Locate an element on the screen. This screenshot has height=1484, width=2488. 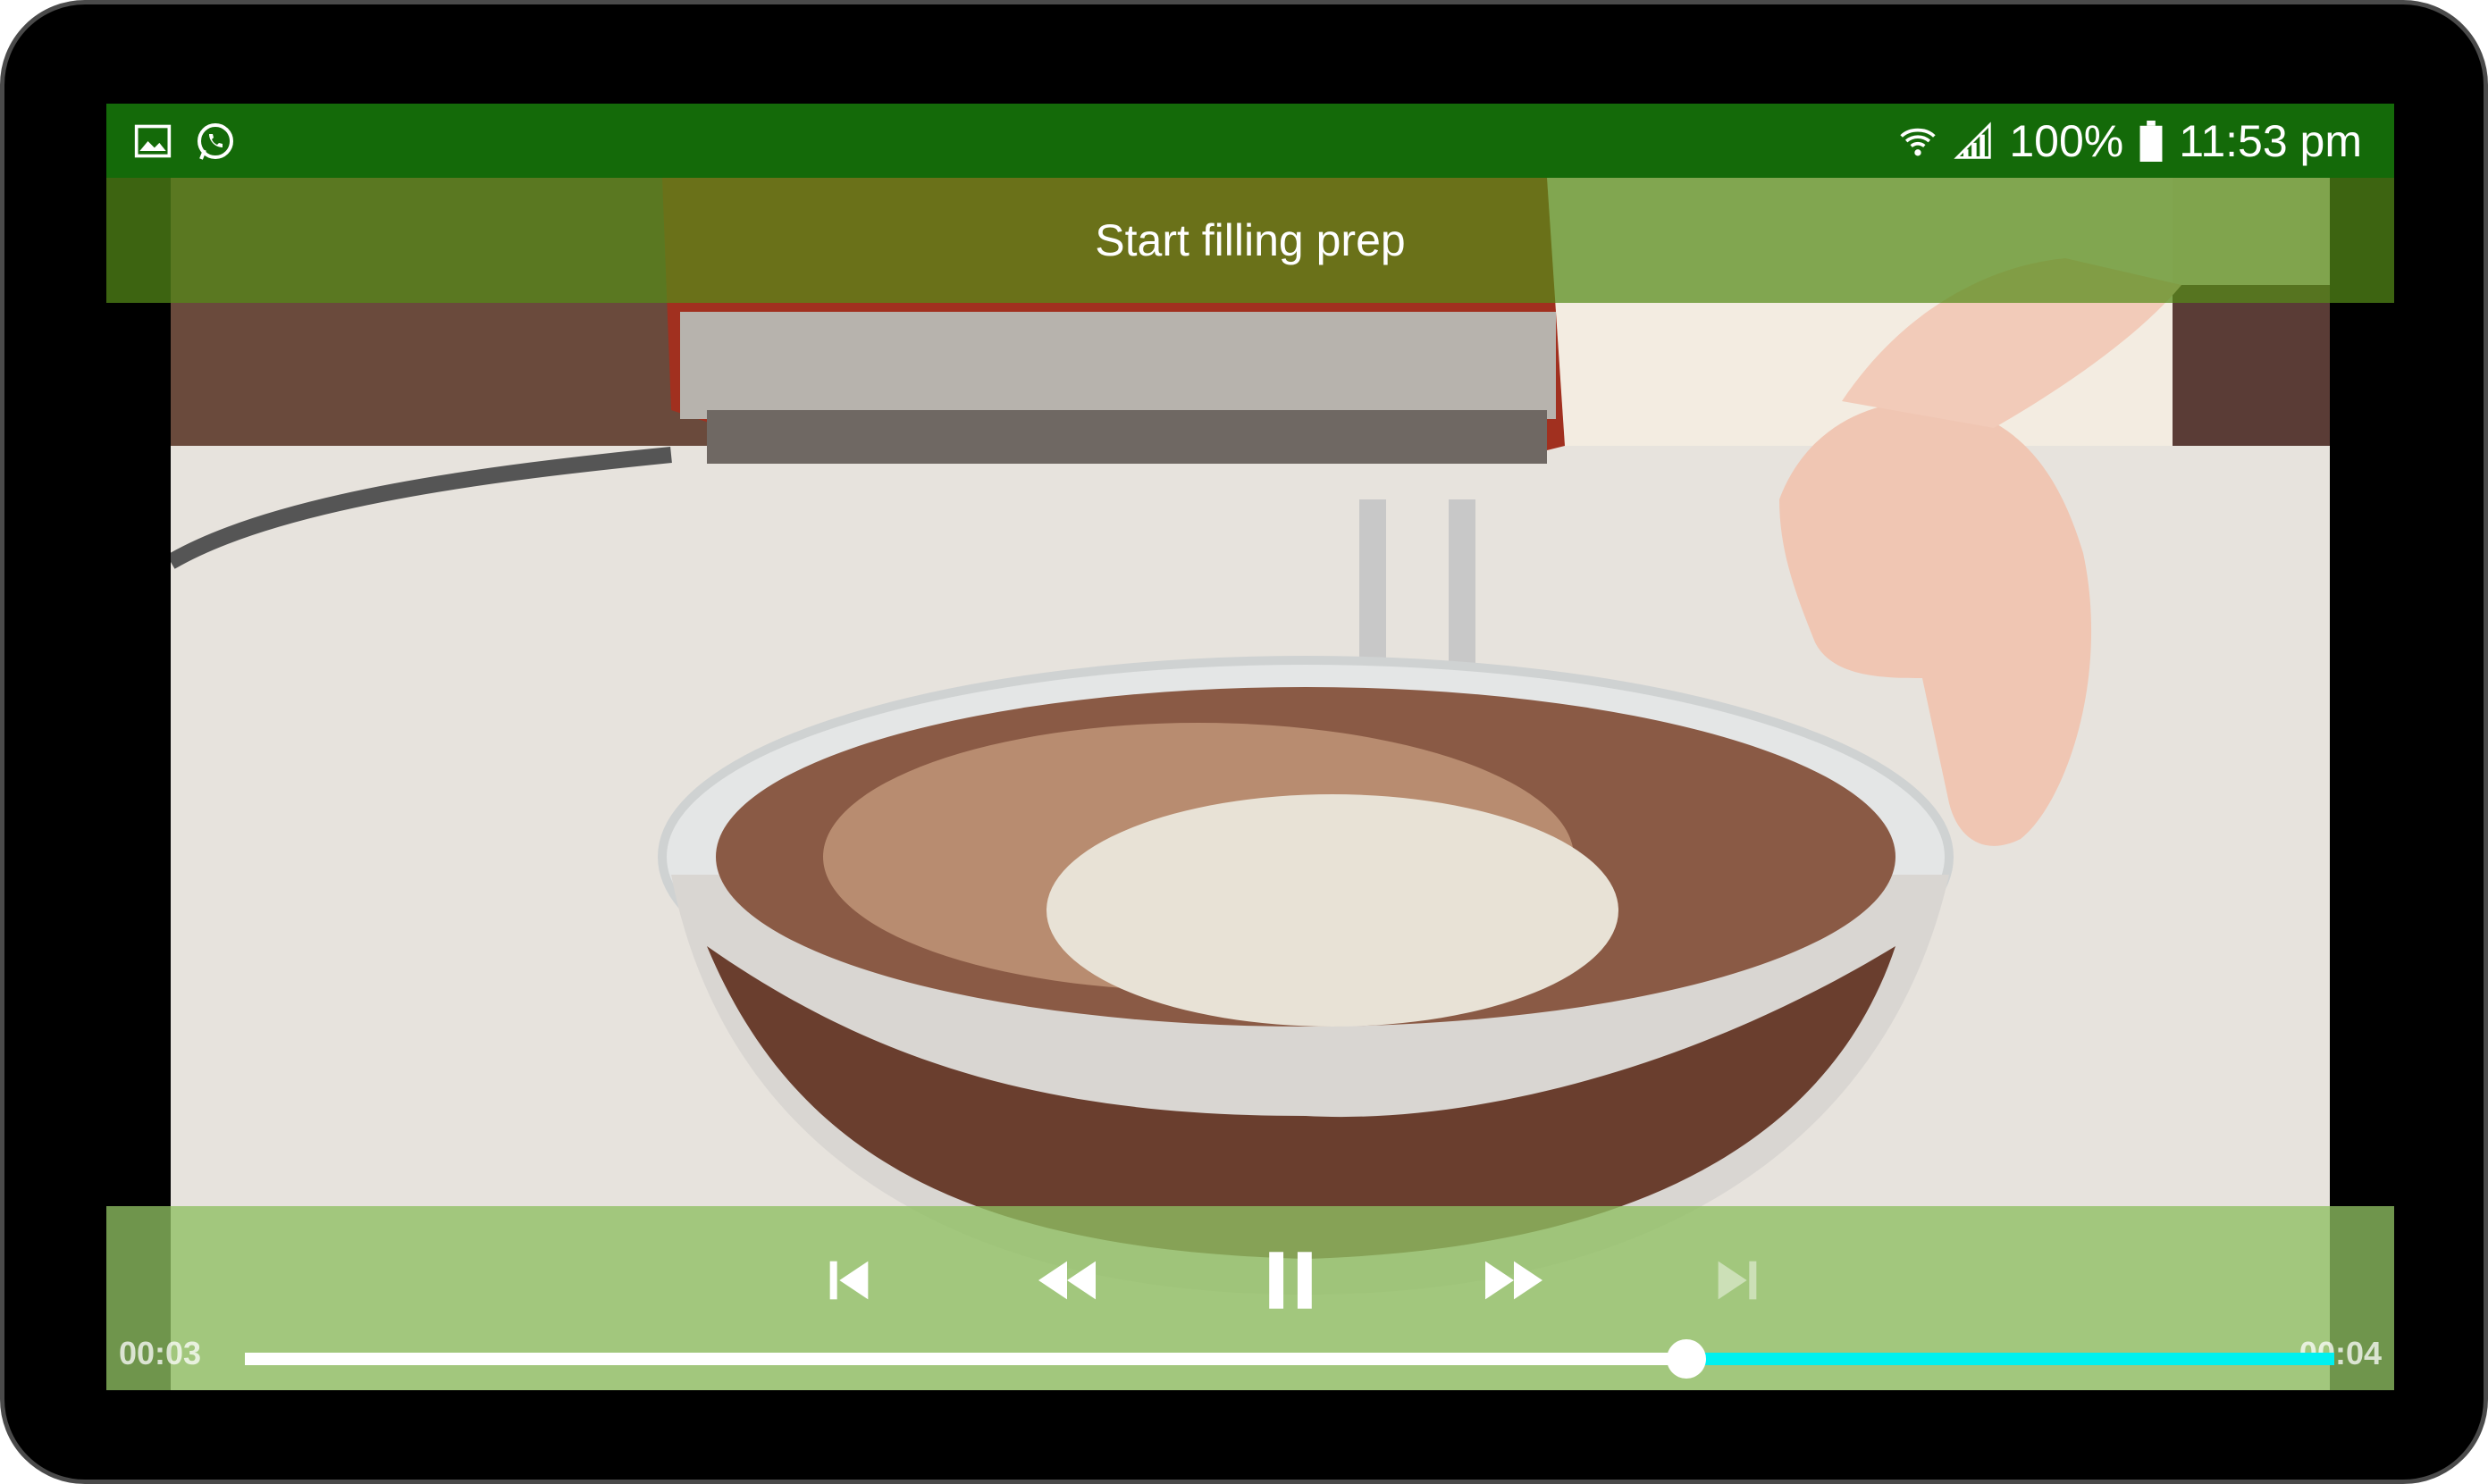
pause-icon is located at coordinates (1290, 1281).